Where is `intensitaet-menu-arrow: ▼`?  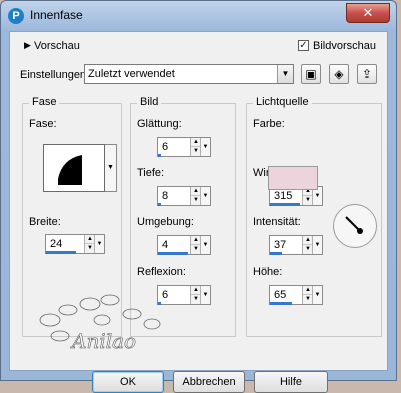 intensitaet-menu-arrow: ▼ is located at coordinates (317, 245).